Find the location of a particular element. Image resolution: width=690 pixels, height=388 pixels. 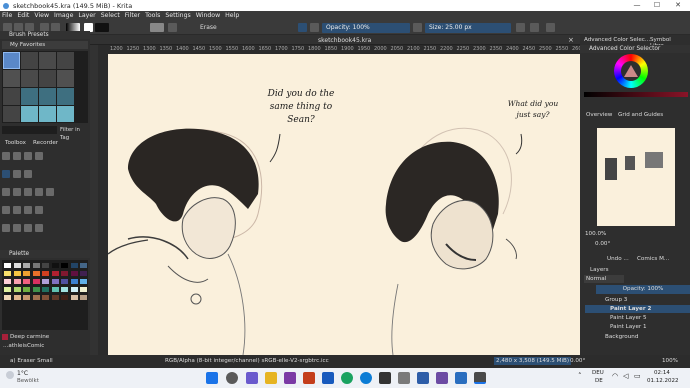

layer-row-group-3: Group 3 is located at coordinates (637, 300).